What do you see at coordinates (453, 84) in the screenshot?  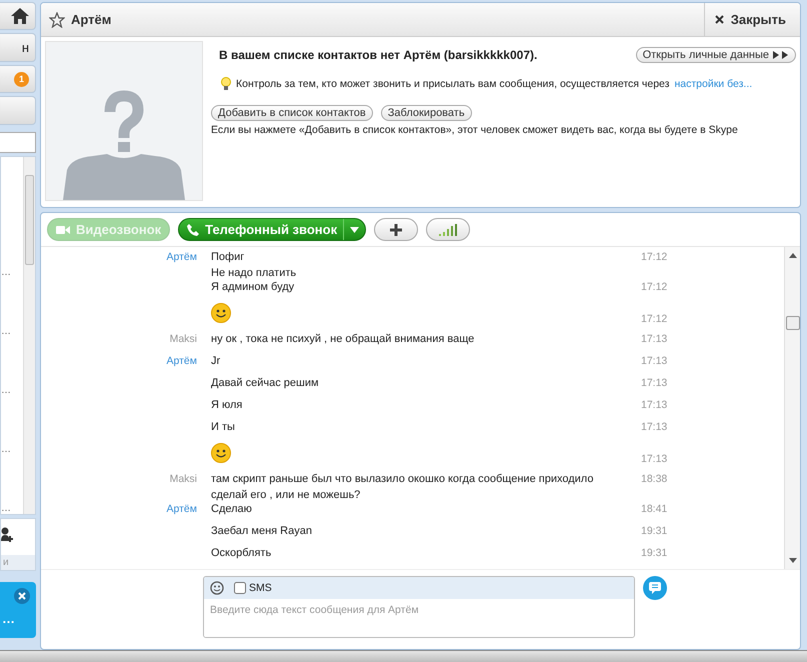 I see `privacy-text: Контроль за тем, кто может звонить и присылать вам сообщения, осуществляется через` at bounding box center [453, 84].